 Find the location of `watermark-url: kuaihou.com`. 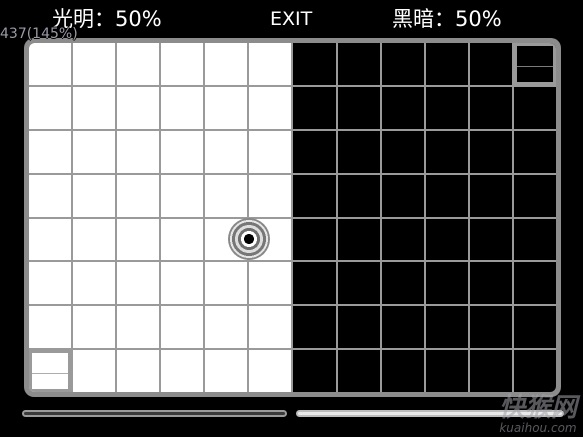

watermark-url: kuaihou.com is located at coordinates (538, 428).